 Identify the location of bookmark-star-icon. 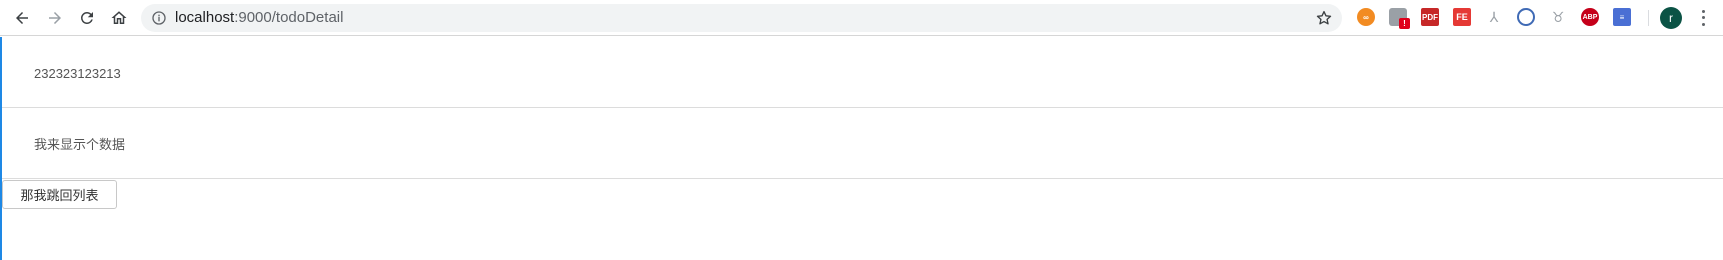
(1324, 18).